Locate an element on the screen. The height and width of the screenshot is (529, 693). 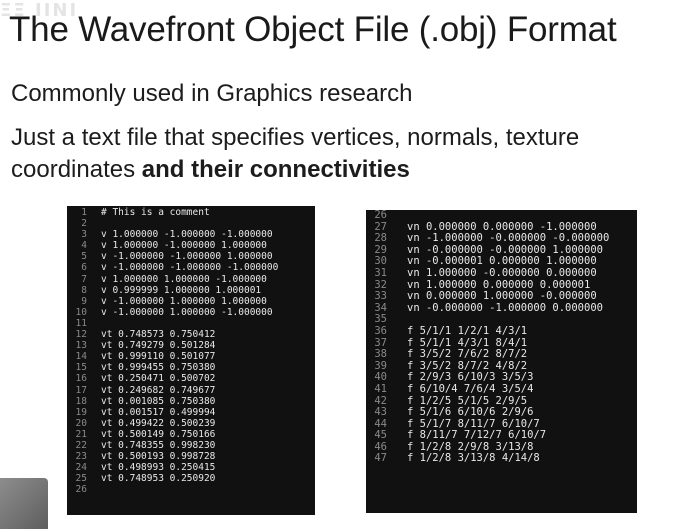
code-line: 12 vt 0.748573 0.750412 is located at coordinates (191, 334).